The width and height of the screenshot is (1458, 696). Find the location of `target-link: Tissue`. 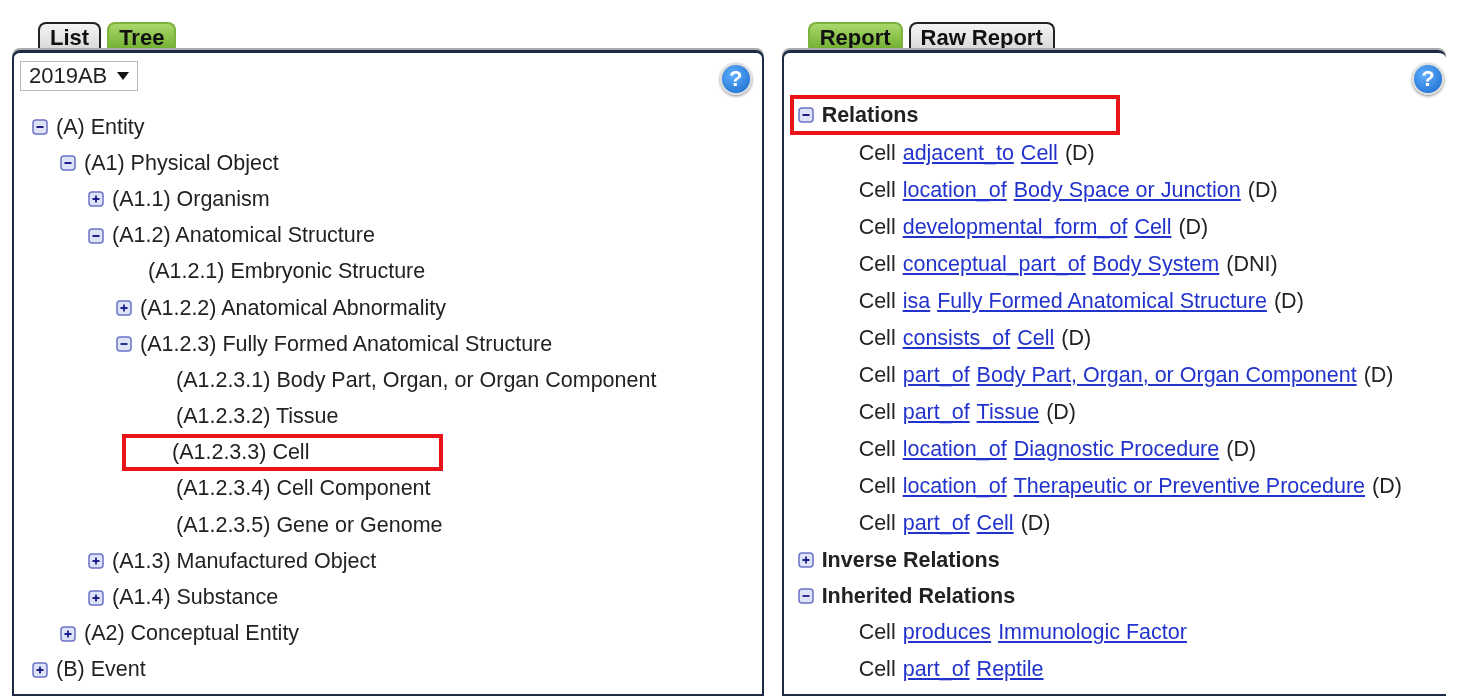

target-link: Tissue is located at coordinates (1008, 412).